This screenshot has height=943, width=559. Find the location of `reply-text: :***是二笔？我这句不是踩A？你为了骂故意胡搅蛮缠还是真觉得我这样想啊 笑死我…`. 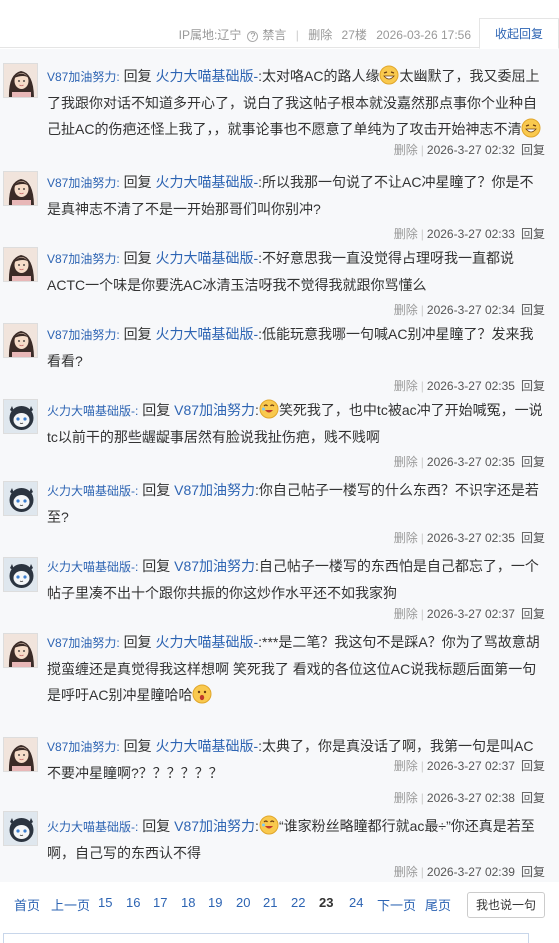

reply-text: :***是二笔？我这句不是踩A？你为了骂故意胡搅蛮缠还是真觉得我这样想啊 笑死我… is located at coordinates (293, 668).